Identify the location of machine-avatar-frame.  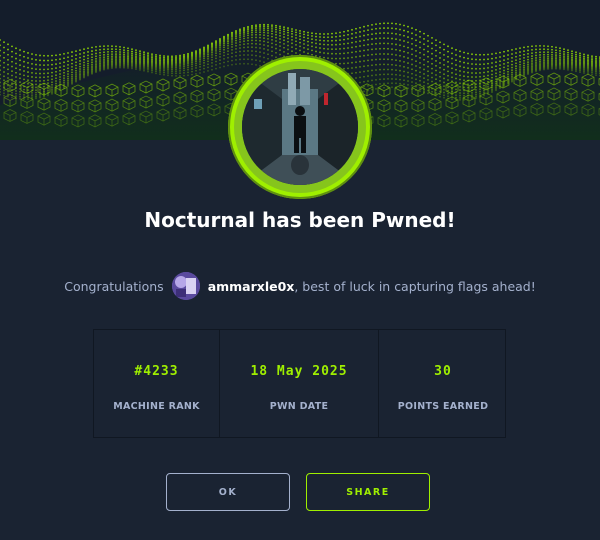
(300, 127).